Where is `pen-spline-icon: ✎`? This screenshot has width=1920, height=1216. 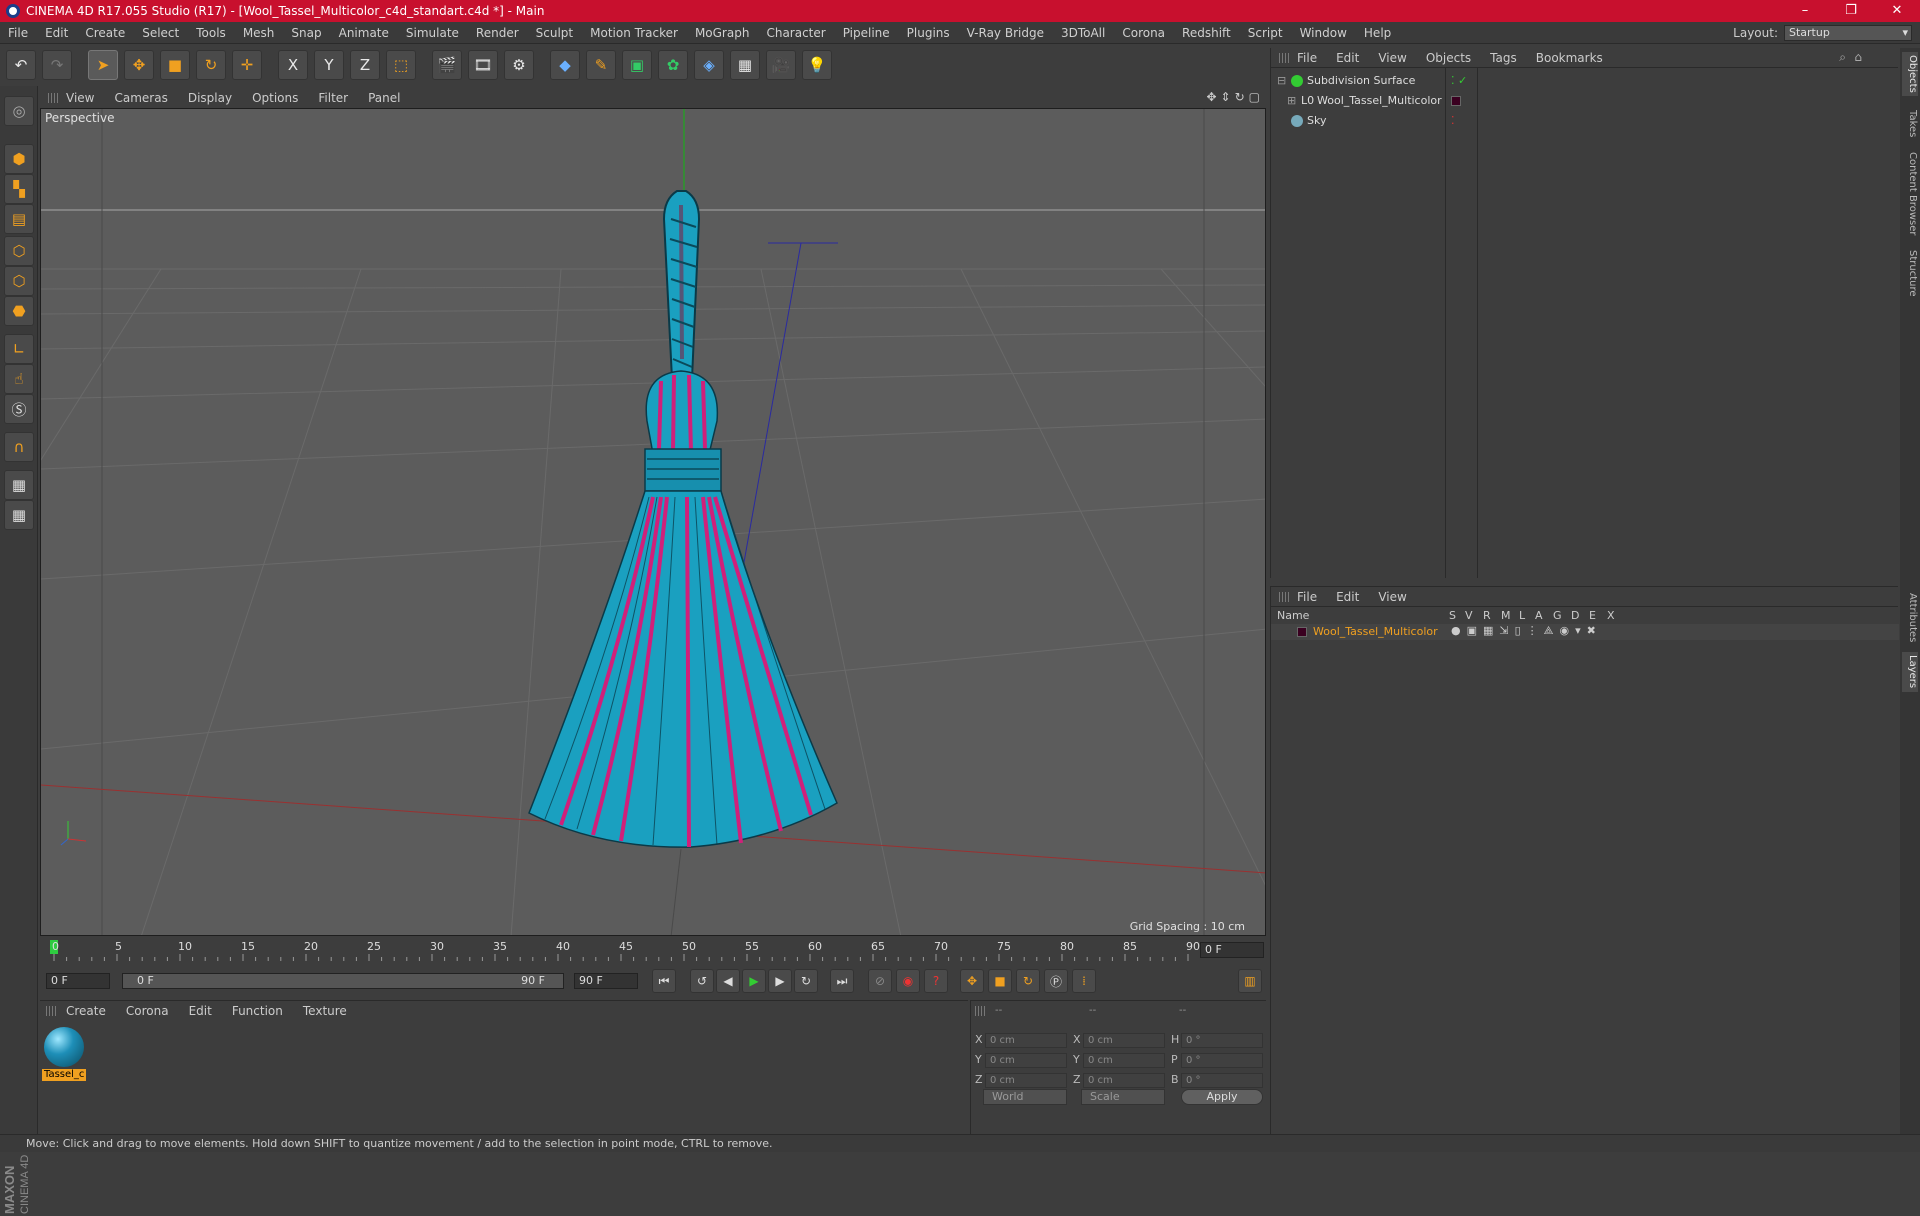
pen-spline-icon: ✎ is located at coordinates (601, 65).